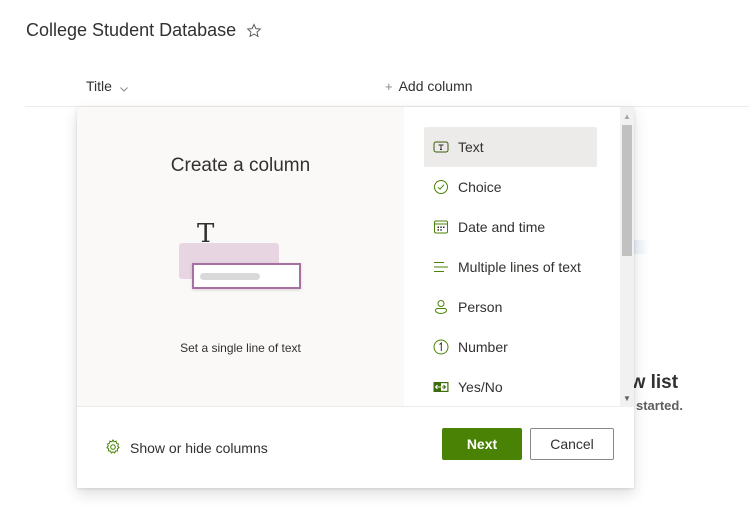 Image resolution: width=749 pixels, height=507 pixels. I want to click on column-header-label: Title, so click(99, 86).